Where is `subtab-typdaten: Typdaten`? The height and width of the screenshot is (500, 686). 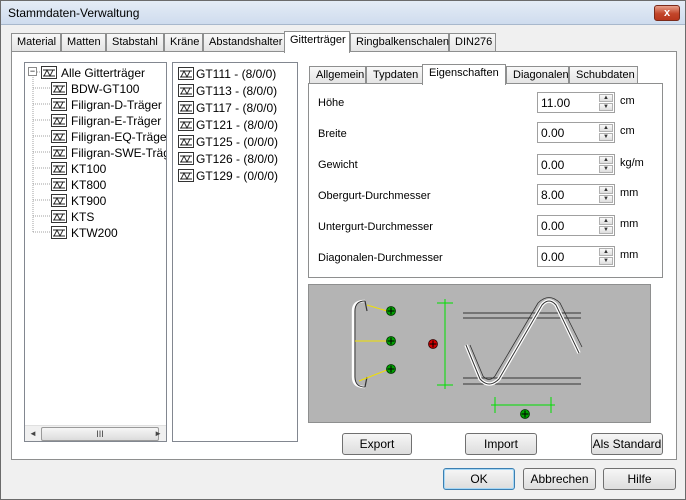 subtab-typdaten: Typdaten is located at coordinates (394, 75).